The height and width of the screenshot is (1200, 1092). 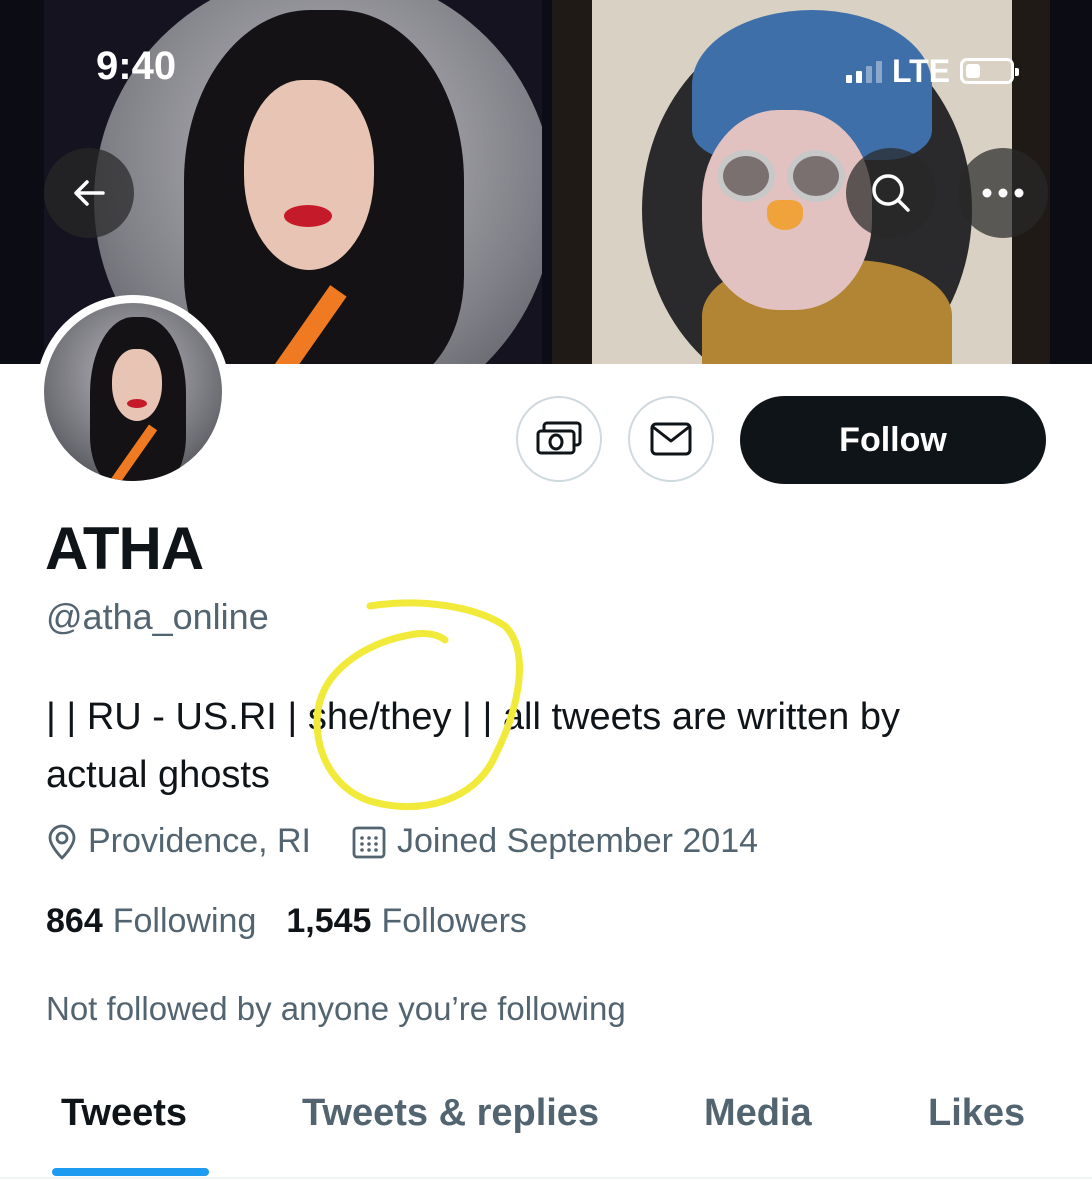 I want to click on search-icon, so click(x=891, y=193).